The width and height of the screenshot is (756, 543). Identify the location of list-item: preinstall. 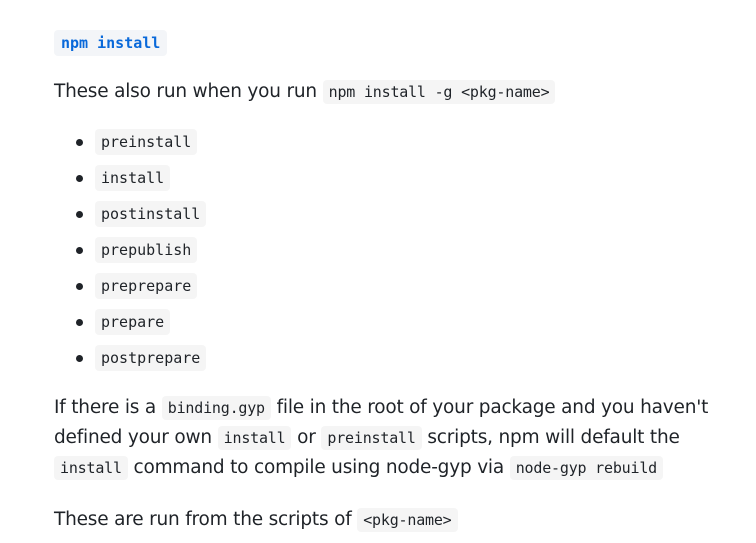
(130, 144).